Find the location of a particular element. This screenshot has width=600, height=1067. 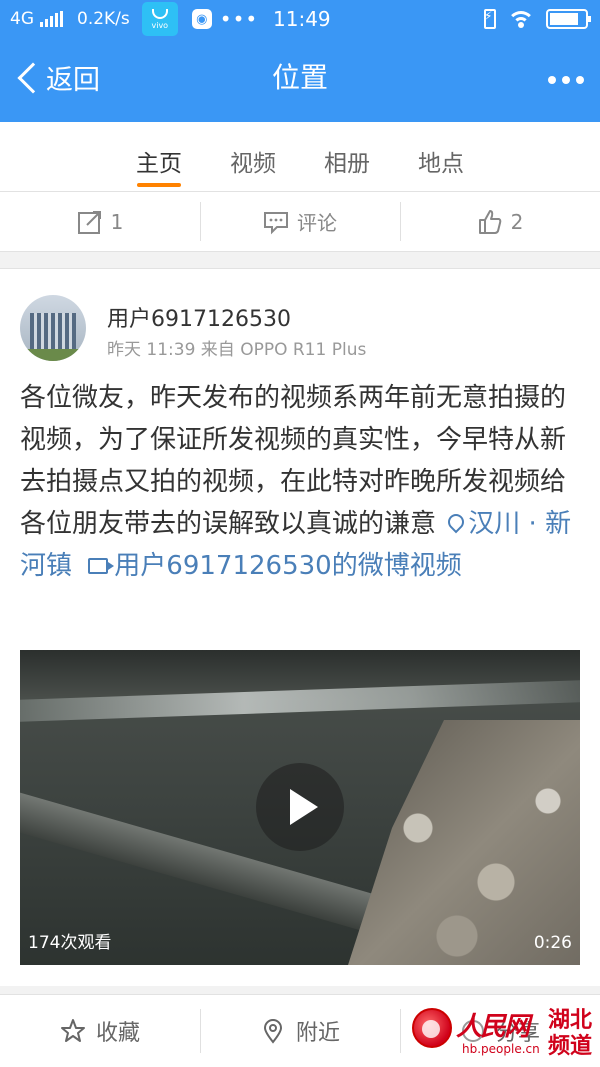

post-username: 用户6917126530 is located at coordinates (199, 317).